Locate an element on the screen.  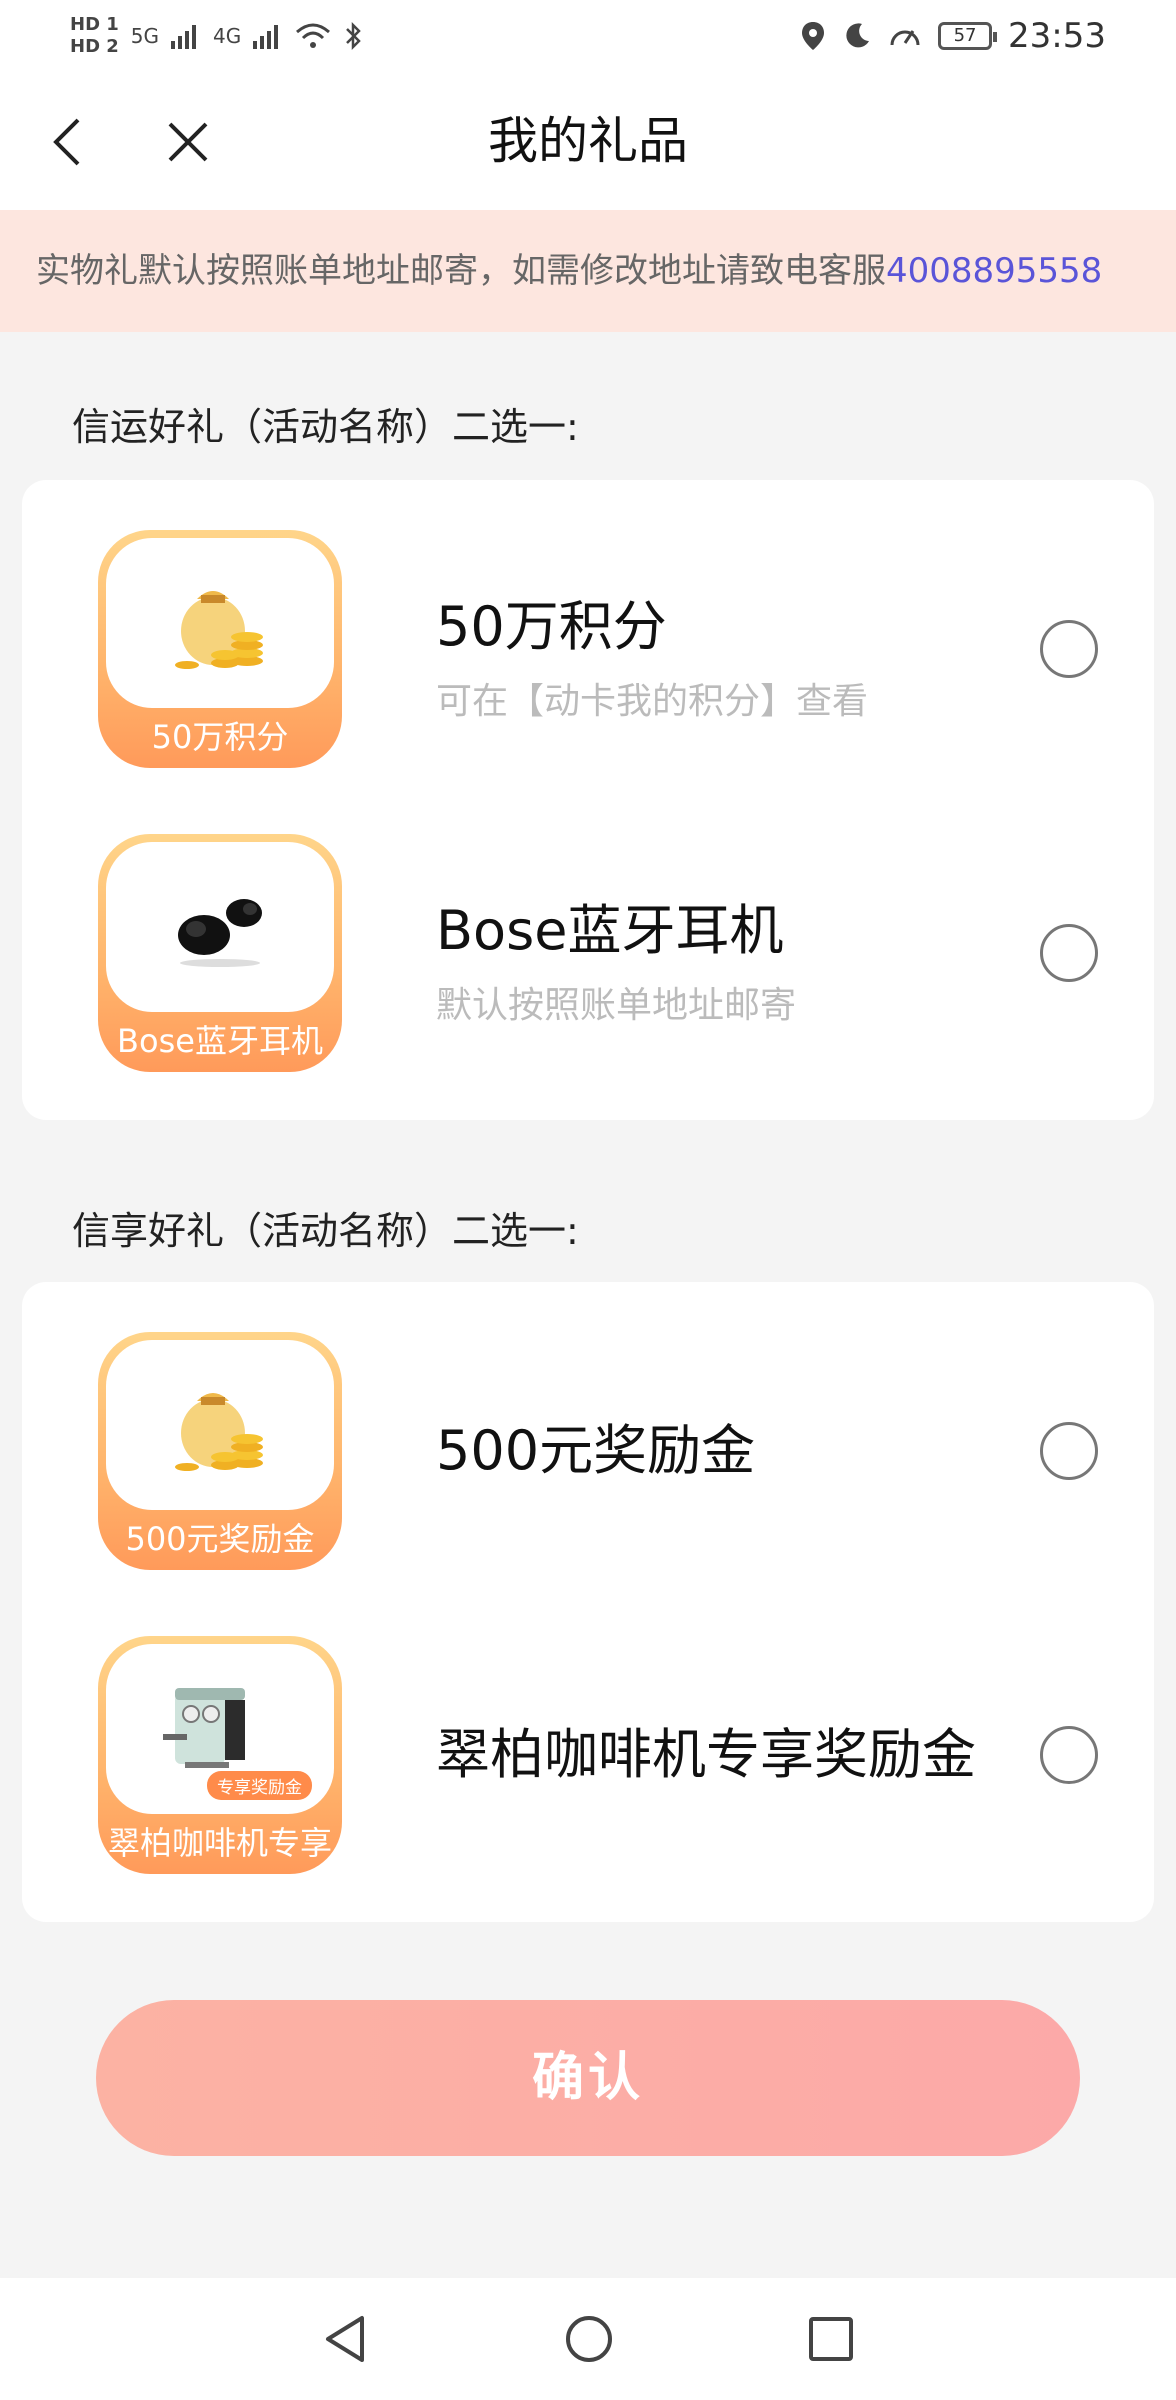
section-title-1: 信运好礼（活动名称）二选一: is located at coordinates (325, 427).